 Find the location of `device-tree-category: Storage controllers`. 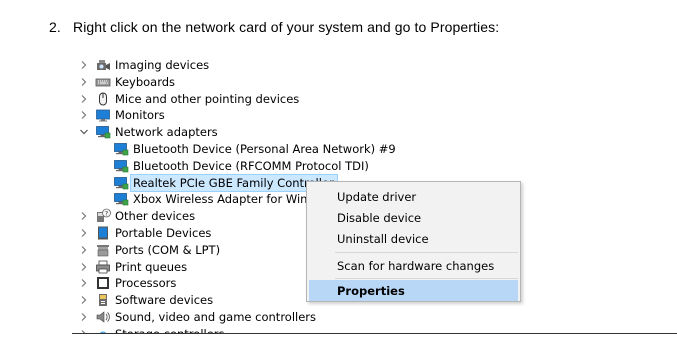

device-tree-category: Storage controllers is located at coordinates (153, 329).